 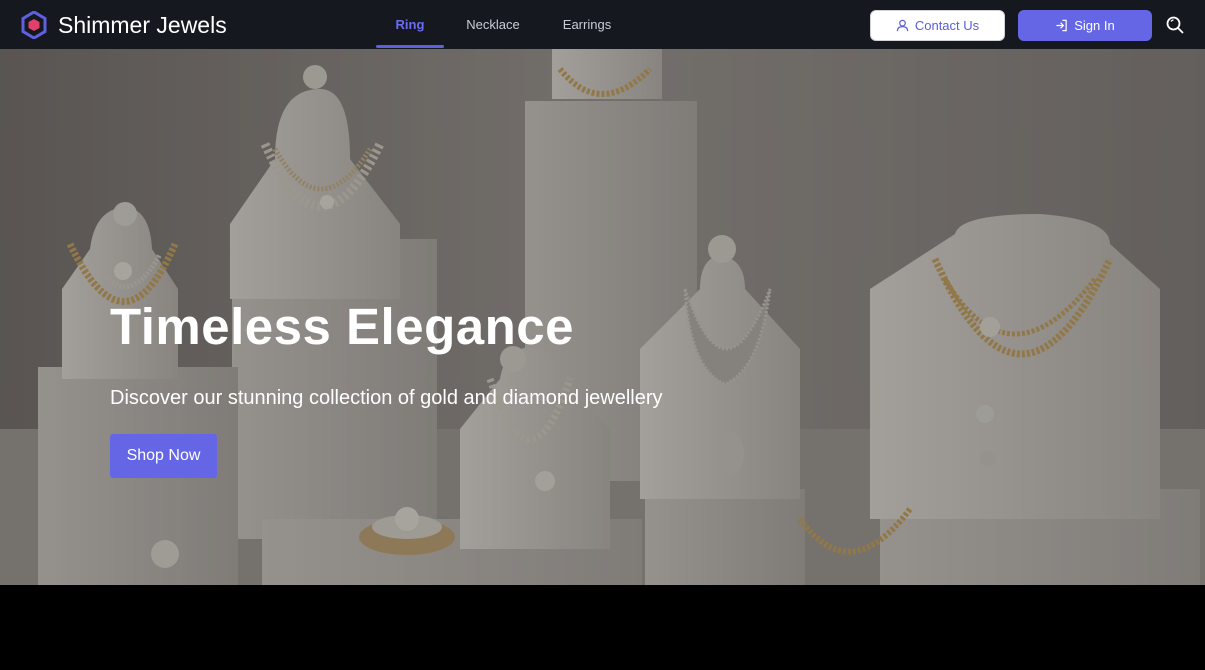 What do you see at coordinates (410, 24) in the screenshot?
I see `tab-ring: Ring` at bounding box center [410, 24].